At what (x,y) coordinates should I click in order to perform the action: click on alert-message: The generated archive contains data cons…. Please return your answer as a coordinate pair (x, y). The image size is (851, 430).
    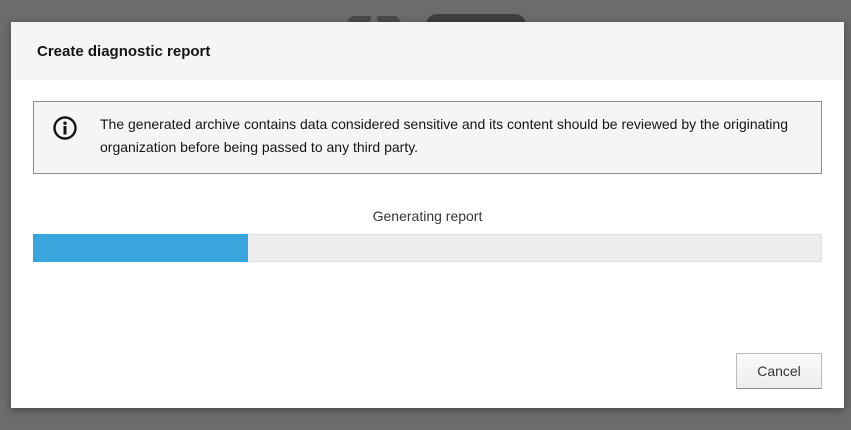
    Looking at the image, I should click on (444, 135).